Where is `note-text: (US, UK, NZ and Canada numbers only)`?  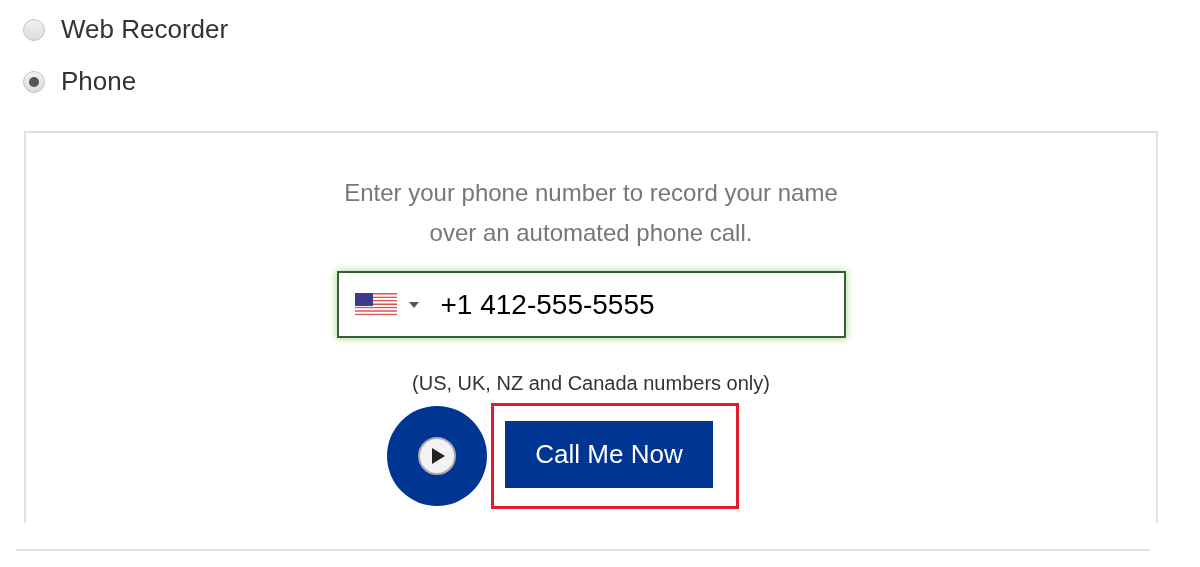
note-text: (US, UK, NZ and Canada numbers only) is located at coordinates (591, 383).